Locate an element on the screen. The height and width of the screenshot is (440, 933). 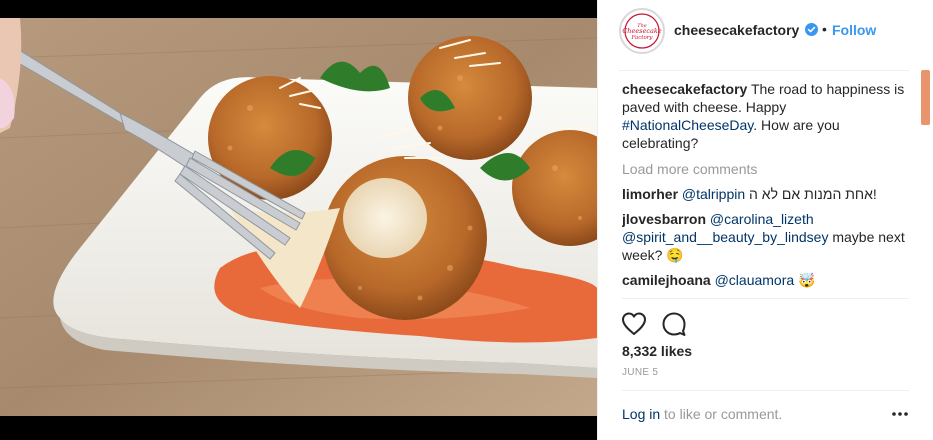
footer-divider is located at coordinates (765, 390).